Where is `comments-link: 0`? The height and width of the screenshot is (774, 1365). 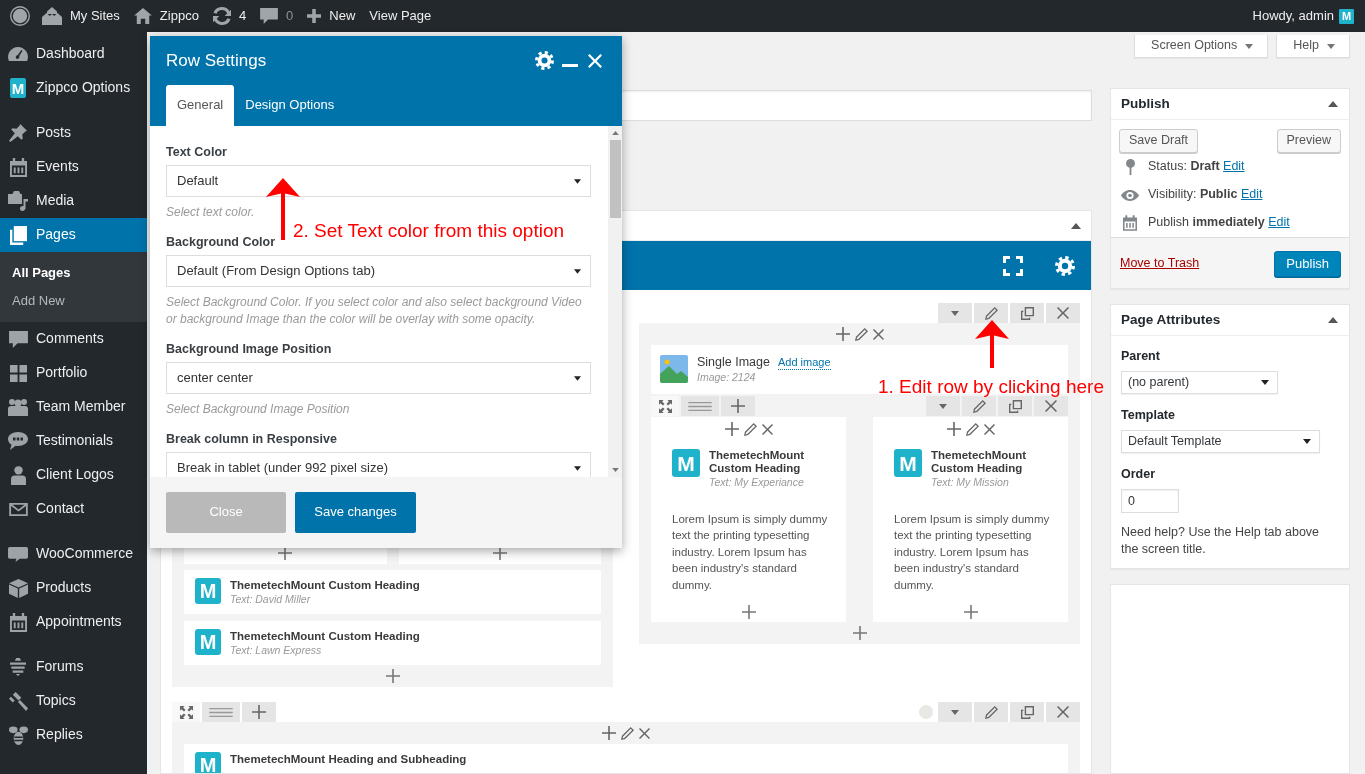 comments-link: 0 is located at coordinates (277, 16).